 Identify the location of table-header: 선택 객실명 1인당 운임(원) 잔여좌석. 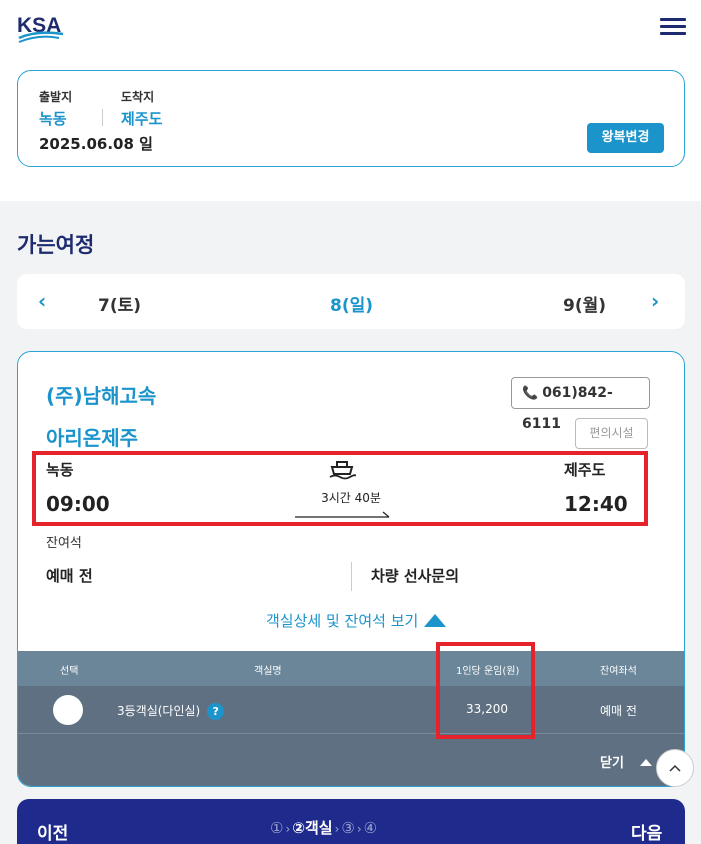
(351, 668).